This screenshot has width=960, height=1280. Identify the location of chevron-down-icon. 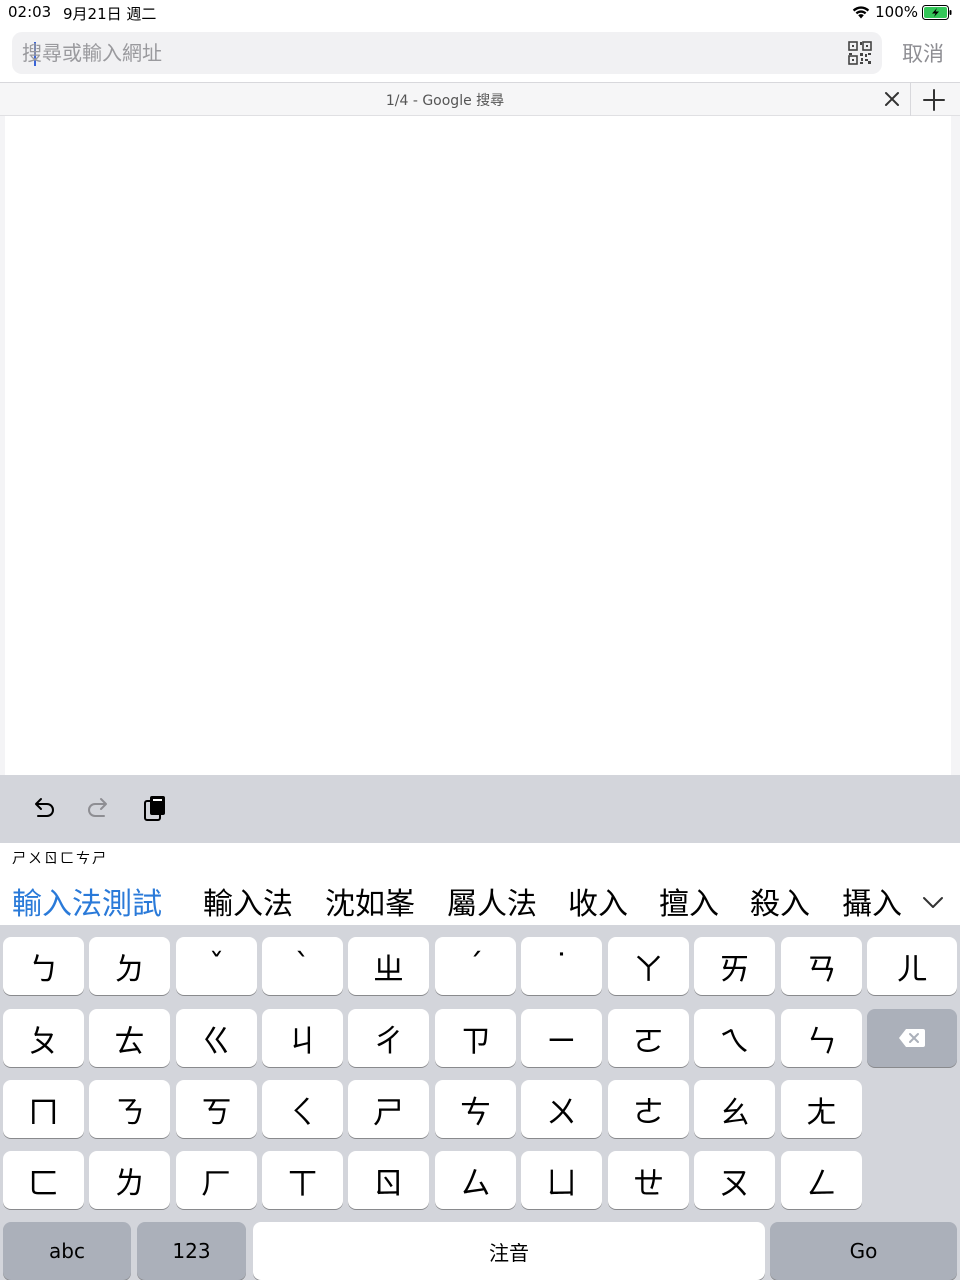
(933, 902).